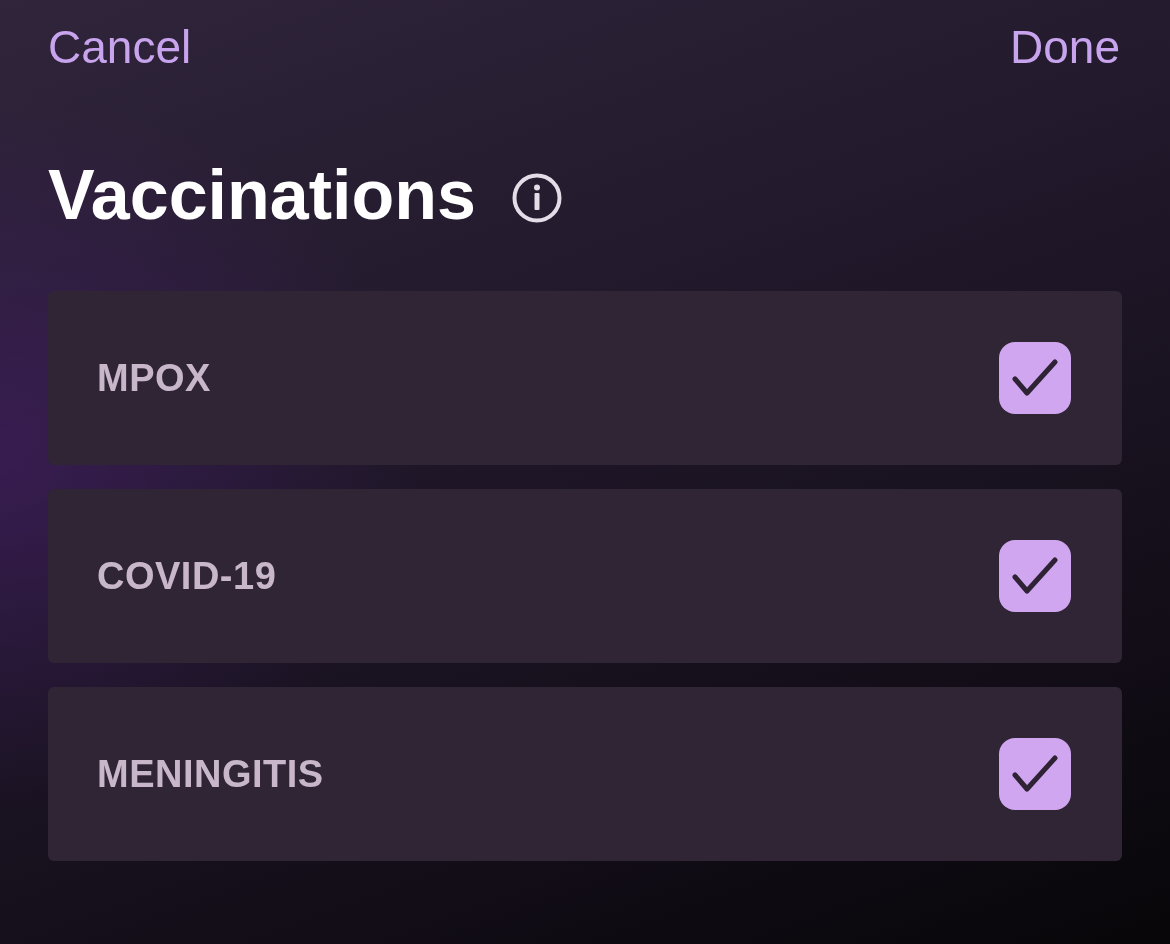  What do you see at coordinates (210, 774) in the screenshot?
I see `vaccine-label: MENINGITIS` at bounding box center [210, 774].